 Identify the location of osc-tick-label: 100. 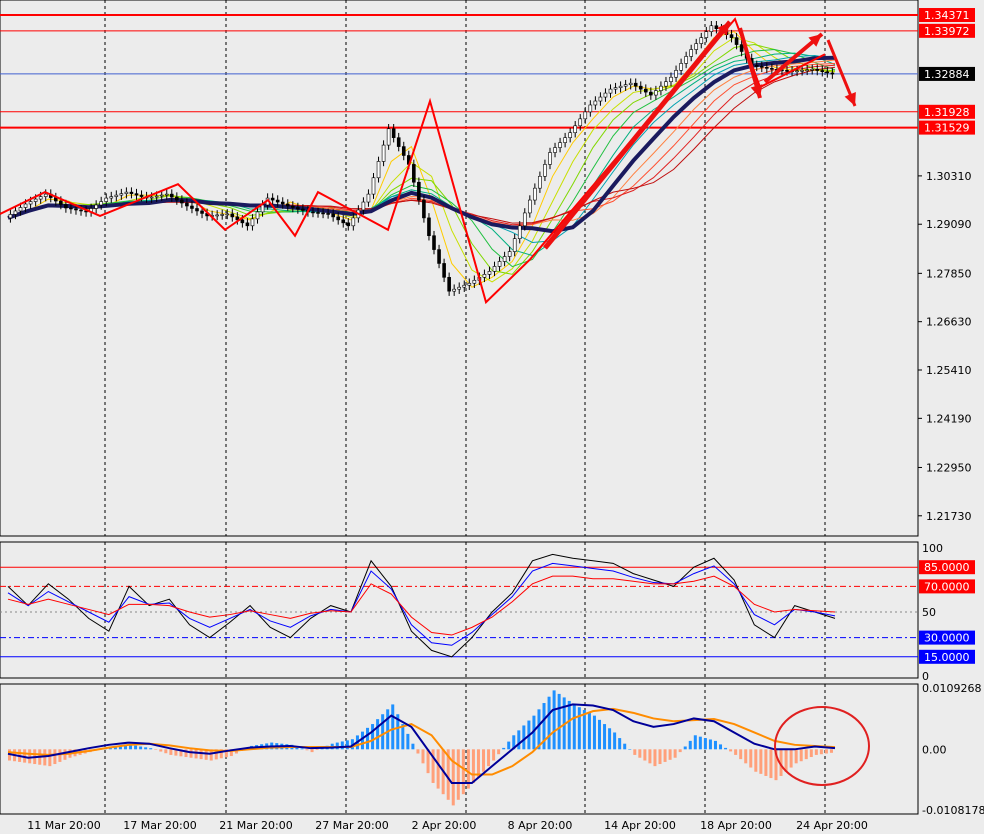
(932, 548).